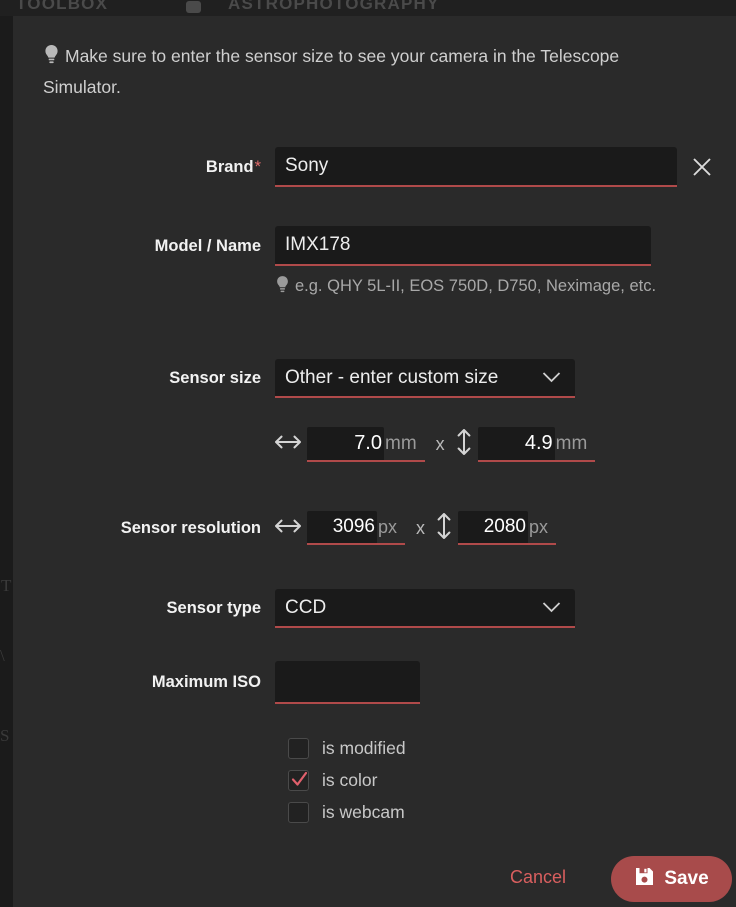 This screenshot has width=736, height=907. I want to click on maximum-iso-row: Maximum ISO, so click(363, 682).